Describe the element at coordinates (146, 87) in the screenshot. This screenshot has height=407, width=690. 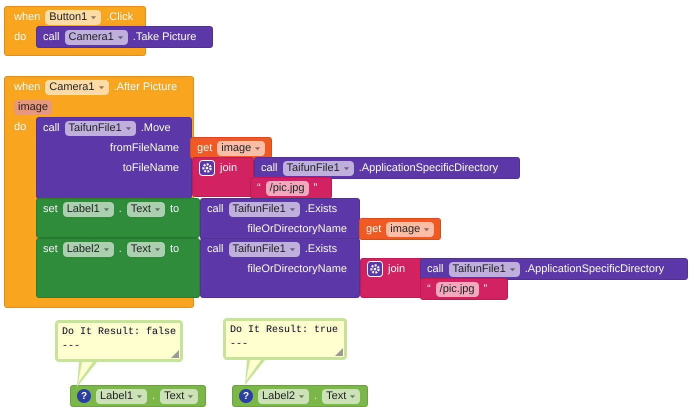
I see `block-label: .After Picture` at that location.